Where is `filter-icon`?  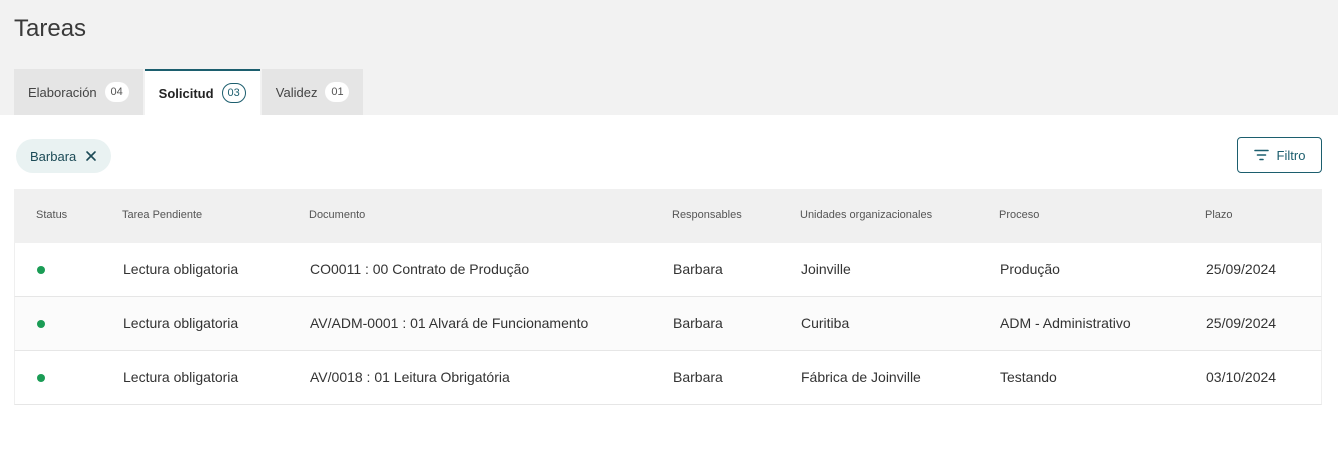
filter-icon is located at coordinates (1261, 155).